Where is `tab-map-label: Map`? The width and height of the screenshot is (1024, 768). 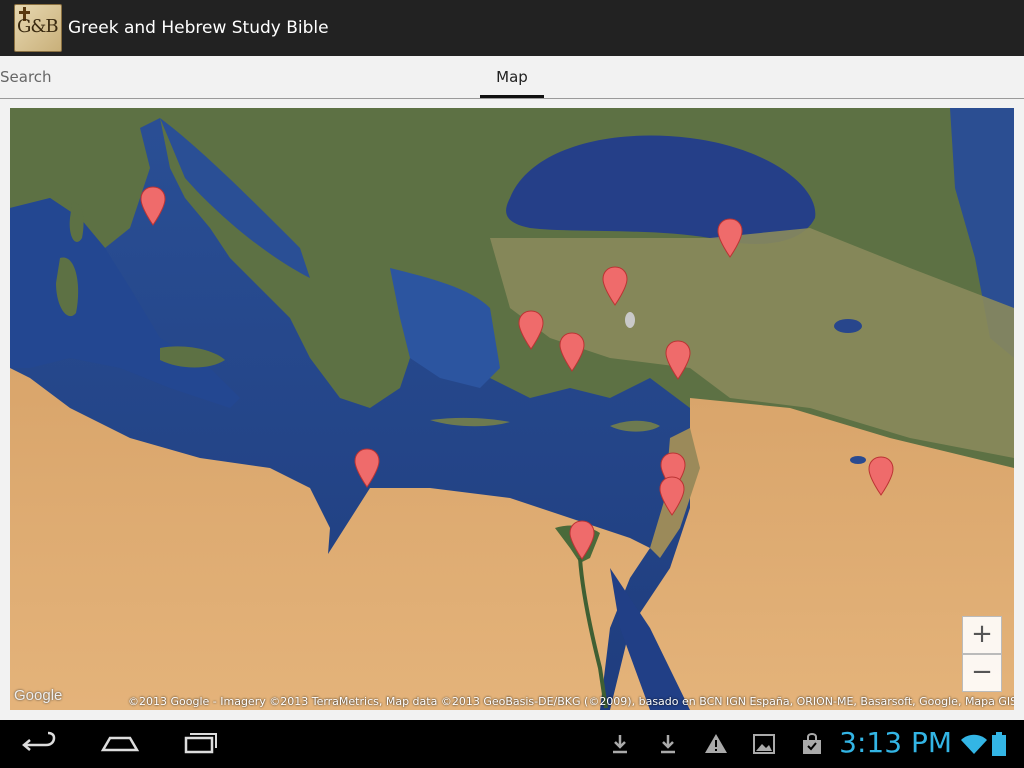 tab-map-label: Map is located at coordinates (512, 77).